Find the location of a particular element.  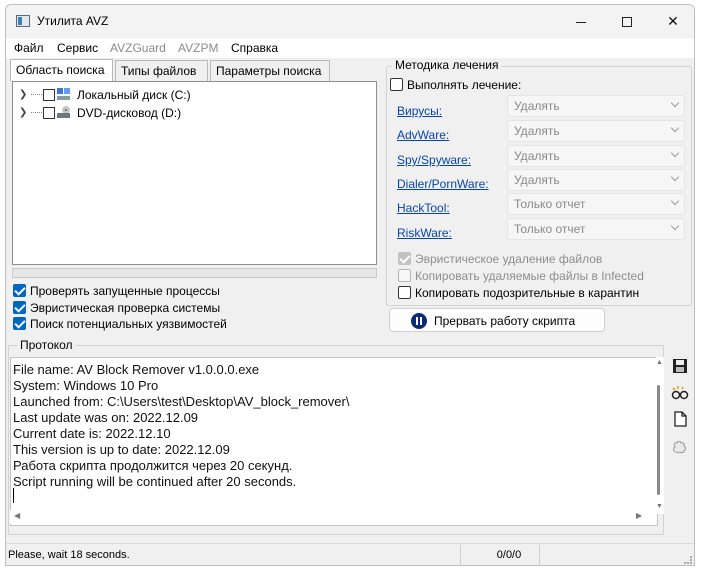

app-icon is located at coordinates (23, 21).